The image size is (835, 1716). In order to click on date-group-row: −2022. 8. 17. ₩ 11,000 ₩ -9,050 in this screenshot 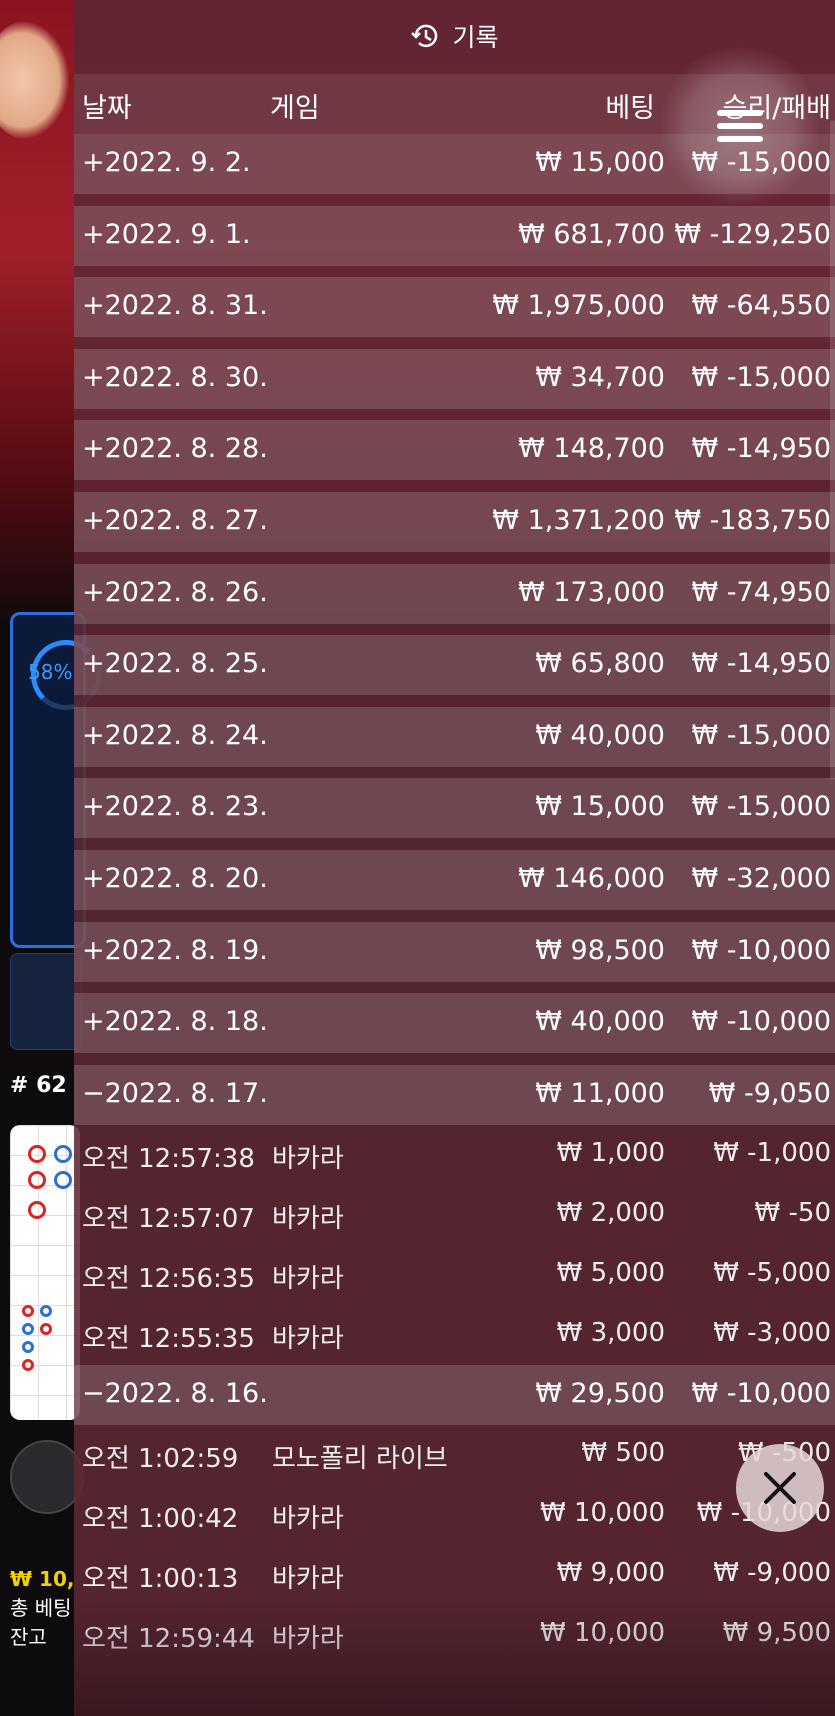, I will do `click(454, 1094)`.